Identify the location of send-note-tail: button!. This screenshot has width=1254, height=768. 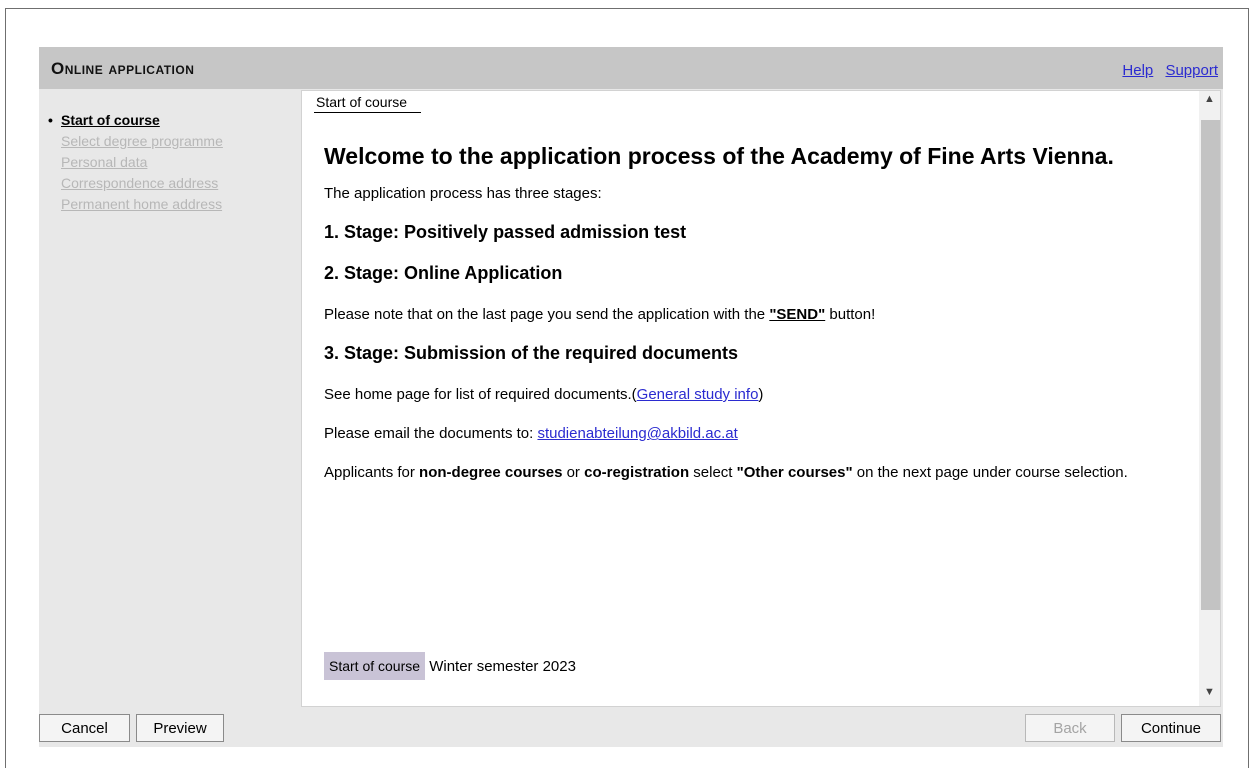
(850, 314).